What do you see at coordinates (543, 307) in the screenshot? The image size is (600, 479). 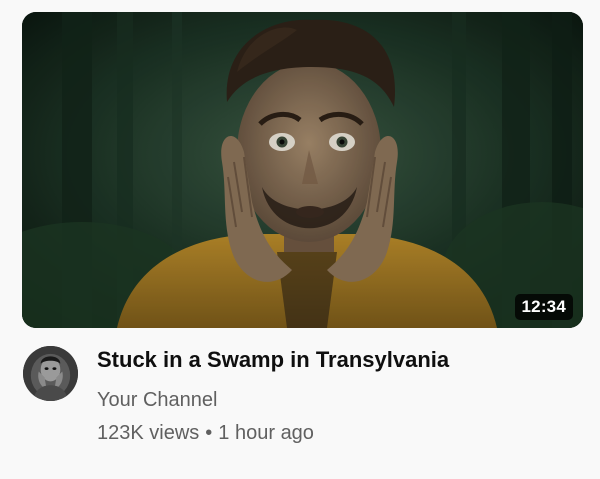 I see `duration-badge: 12:34` at bounding box center [543, 307].